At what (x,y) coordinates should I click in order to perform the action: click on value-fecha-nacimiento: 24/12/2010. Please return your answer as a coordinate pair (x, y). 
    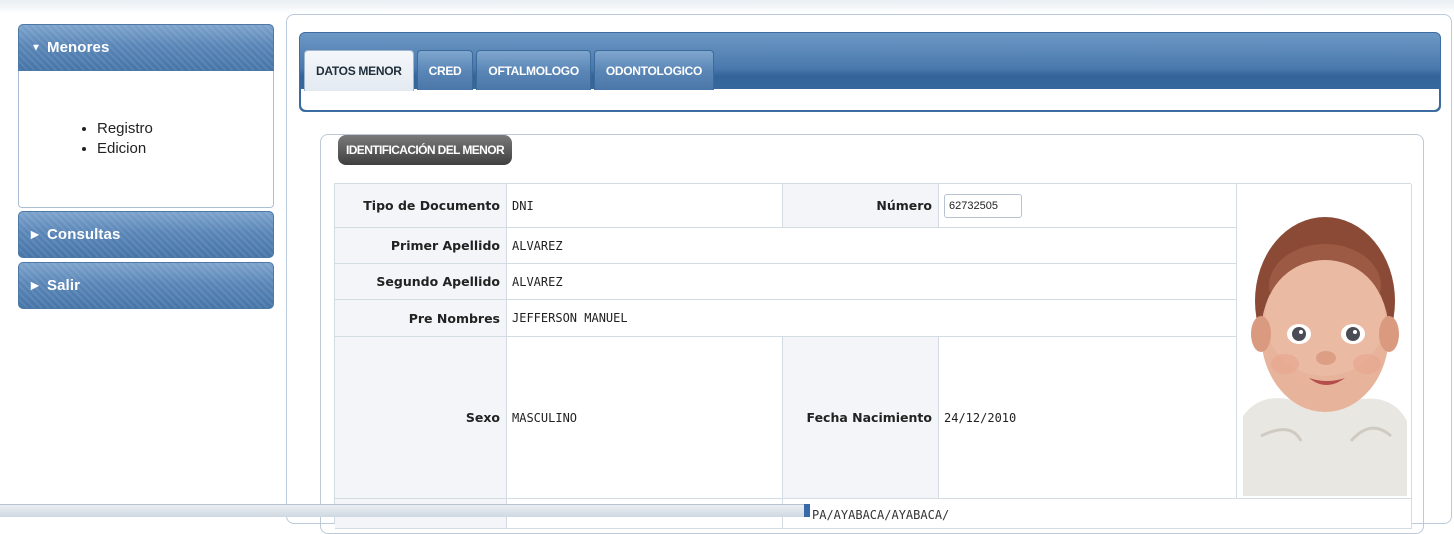
    Looking at the image, I should click on (1088, 418).